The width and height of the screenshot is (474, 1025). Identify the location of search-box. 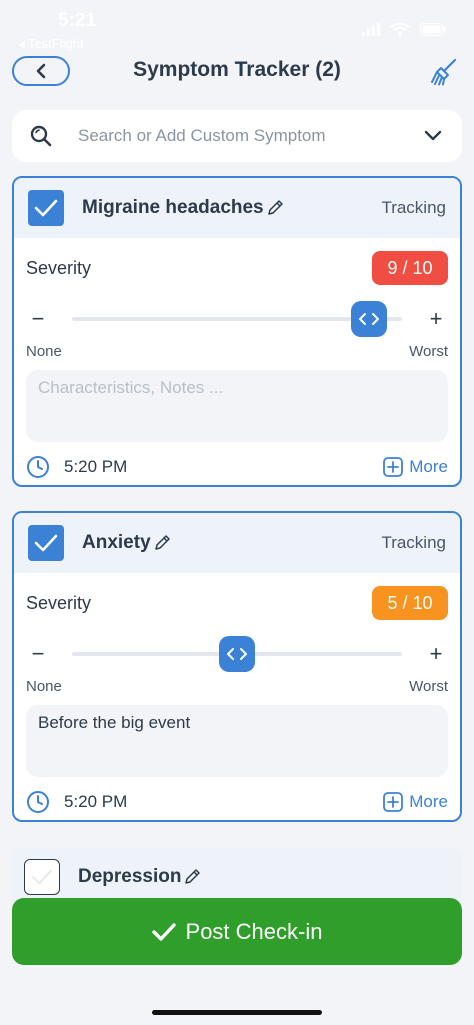
(237, 136).